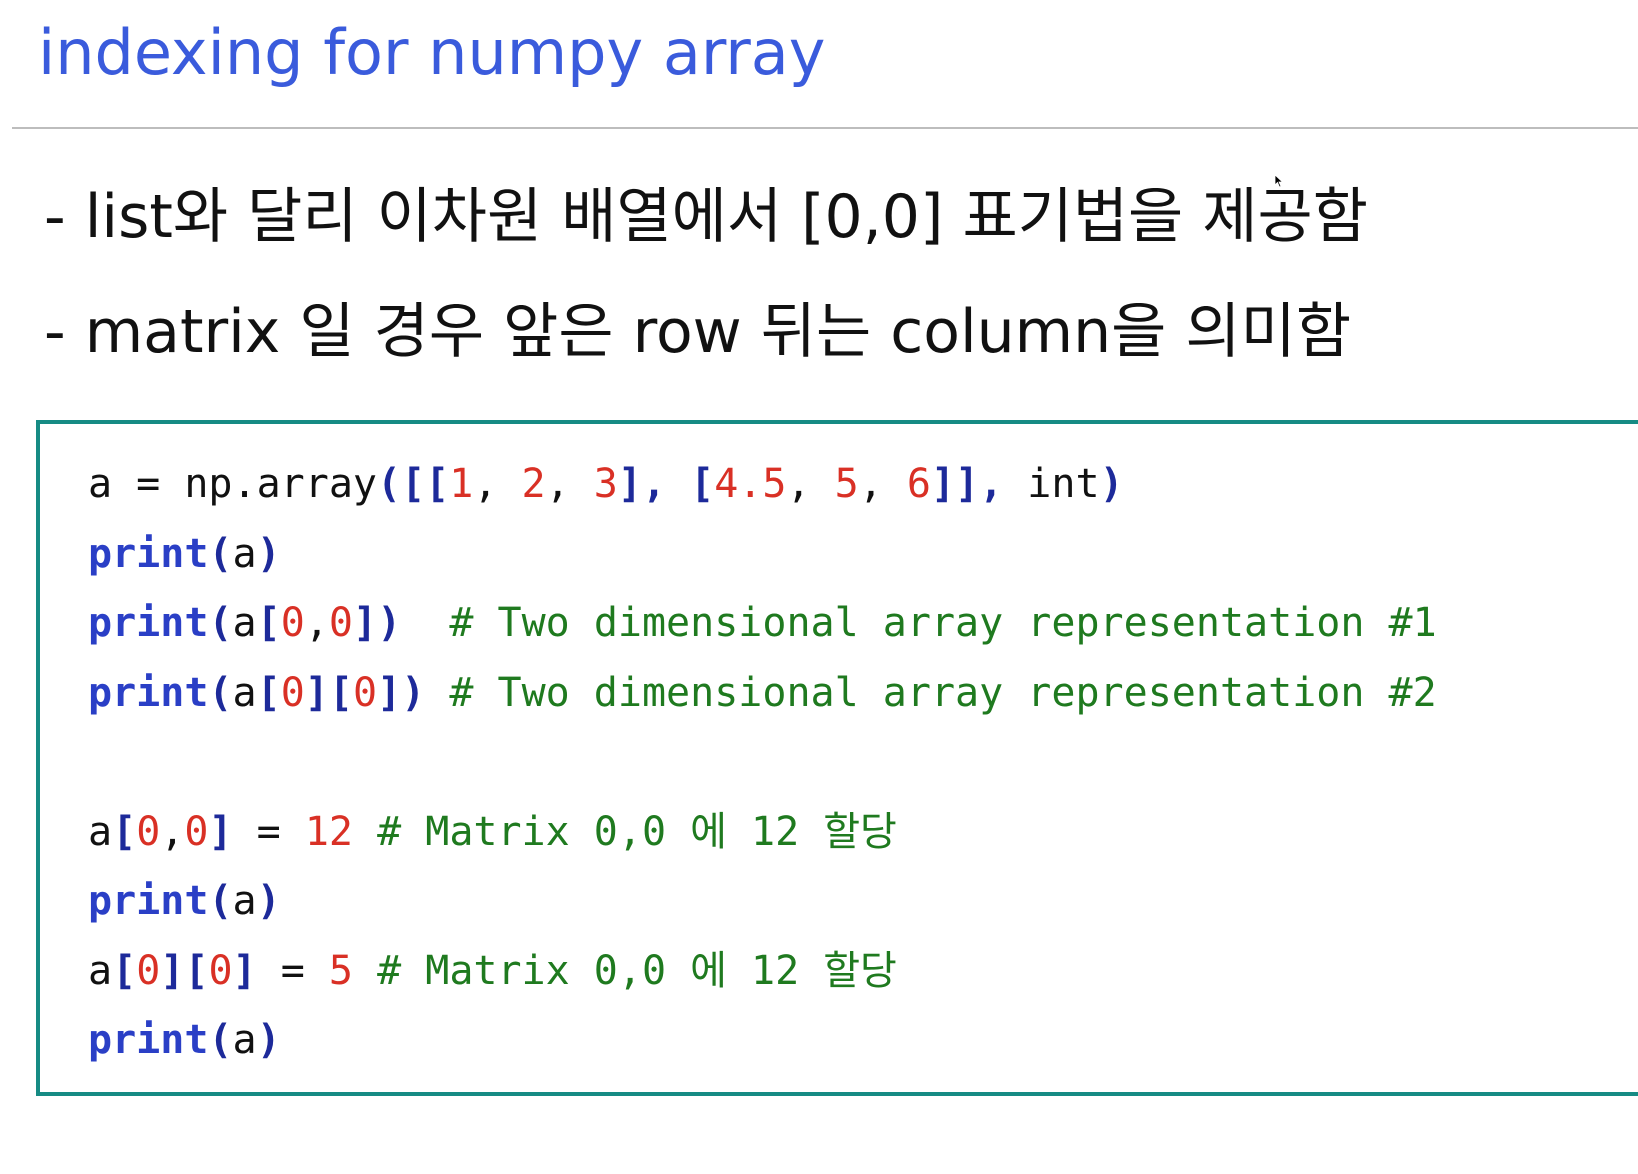 The width and height of the screenshot is (1638, 1174). Describe the element at coordinates (533, 484) in the screenshot. I see `code-number: 2` at that location.